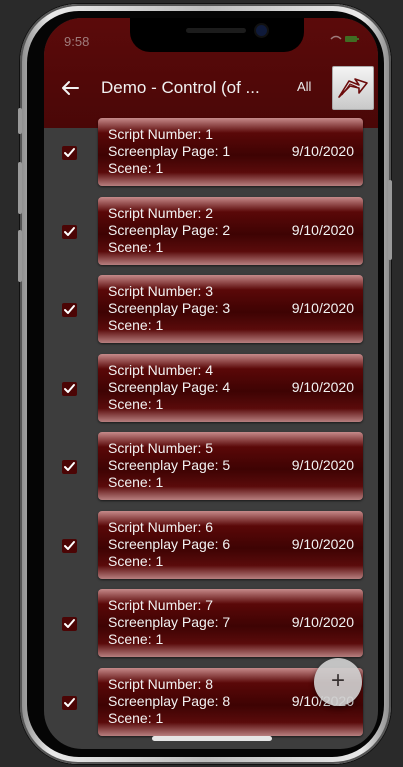 The image size is (403, 767). Describe the element at coordinates (20, 188) in the screenshot. I see `volume-up-button` at that location.